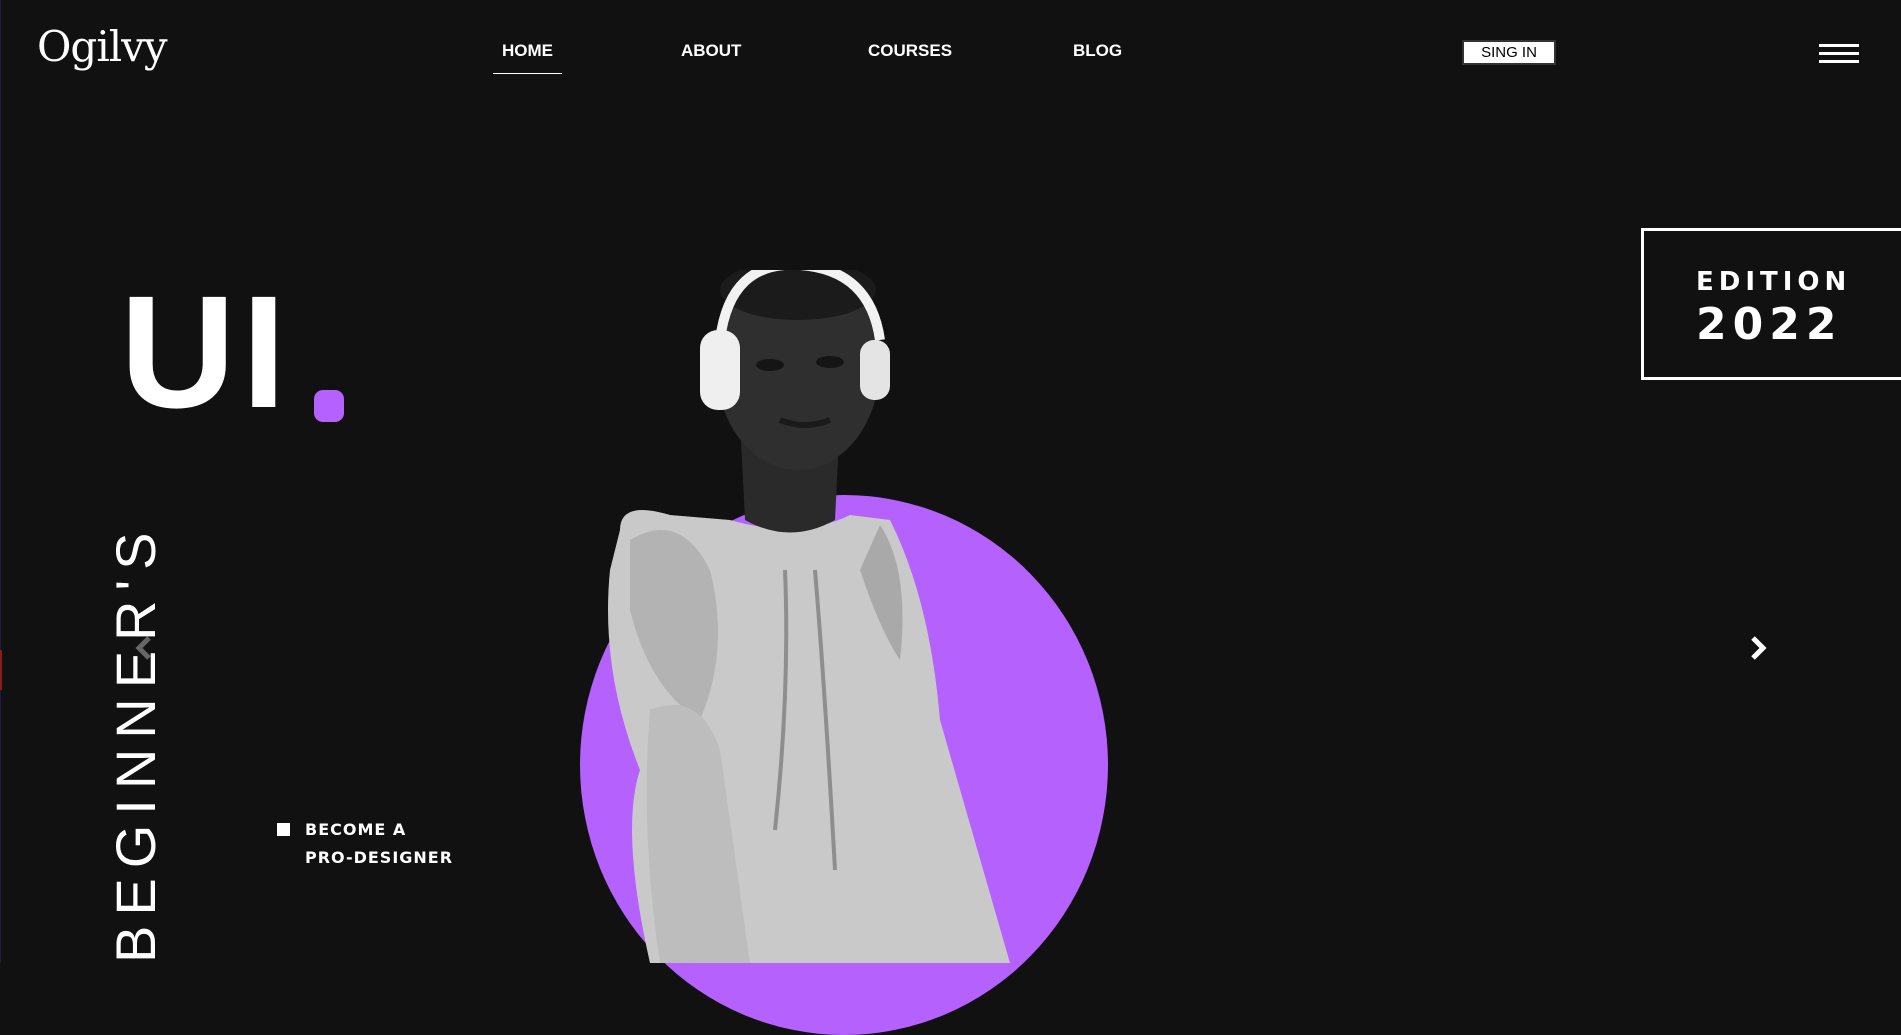  Describe the element at coordinates (379, 857) in the screenshot. I see `tagline-line-2: PRO-DESIGNER` at that location.